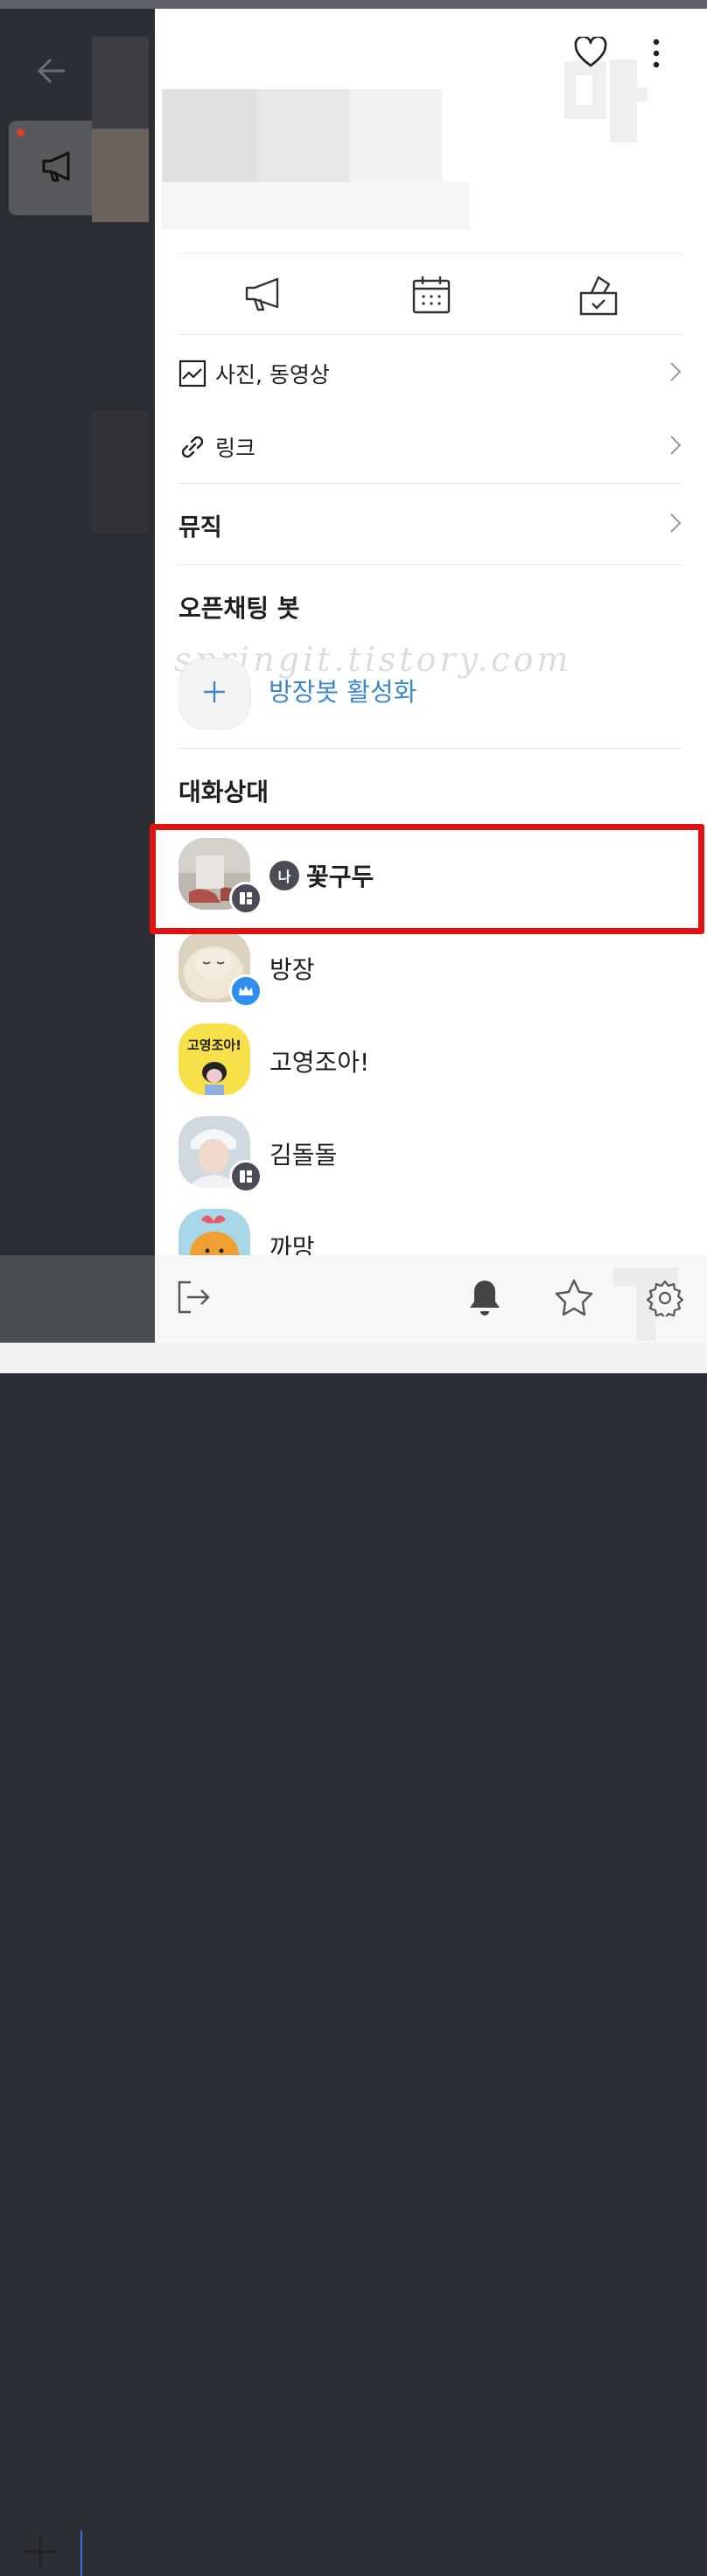 Image resolution: width=707 pixels, height=2576 pixels. I want to click on crown-icon, so click(245, 991).